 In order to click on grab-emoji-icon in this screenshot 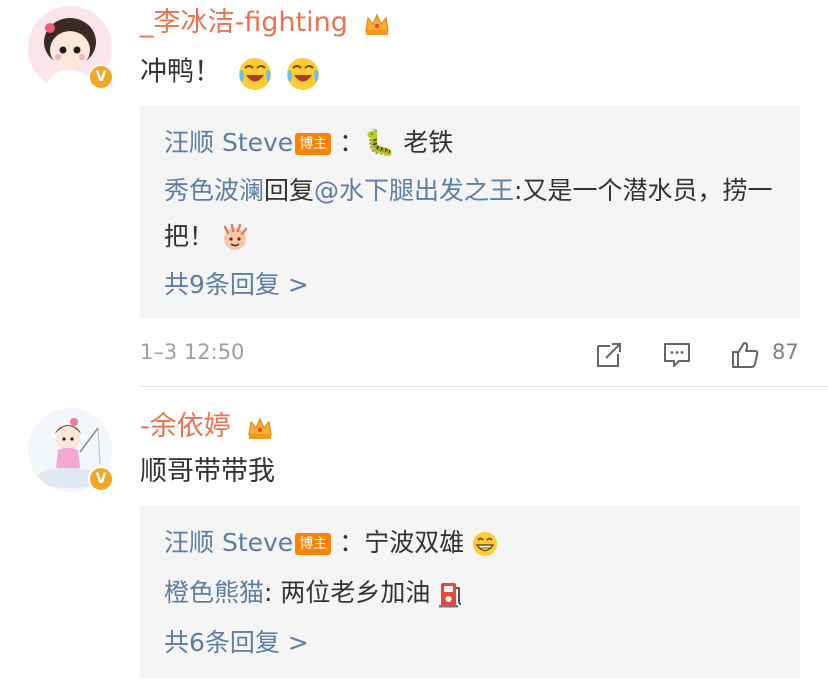, I will do `click(235, 236)`.